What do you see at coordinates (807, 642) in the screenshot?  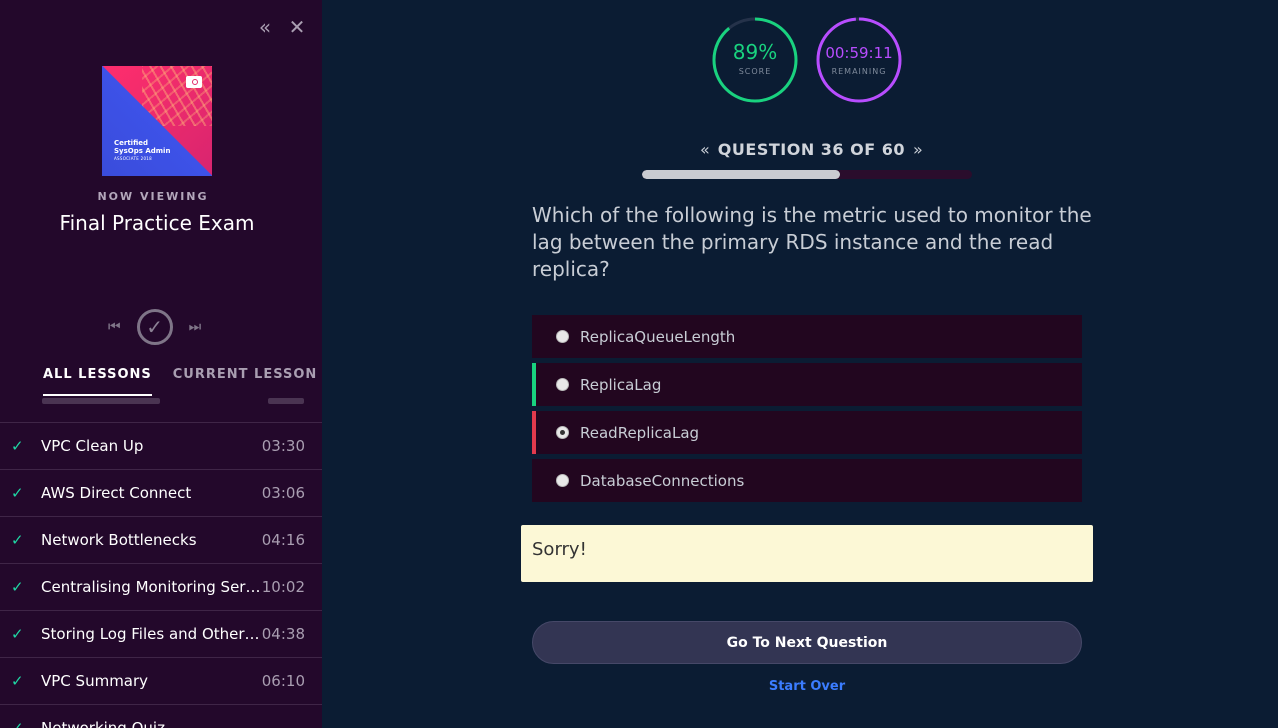 I see `next-question-button: Go To Next Question` at bounding box center [807, 642].